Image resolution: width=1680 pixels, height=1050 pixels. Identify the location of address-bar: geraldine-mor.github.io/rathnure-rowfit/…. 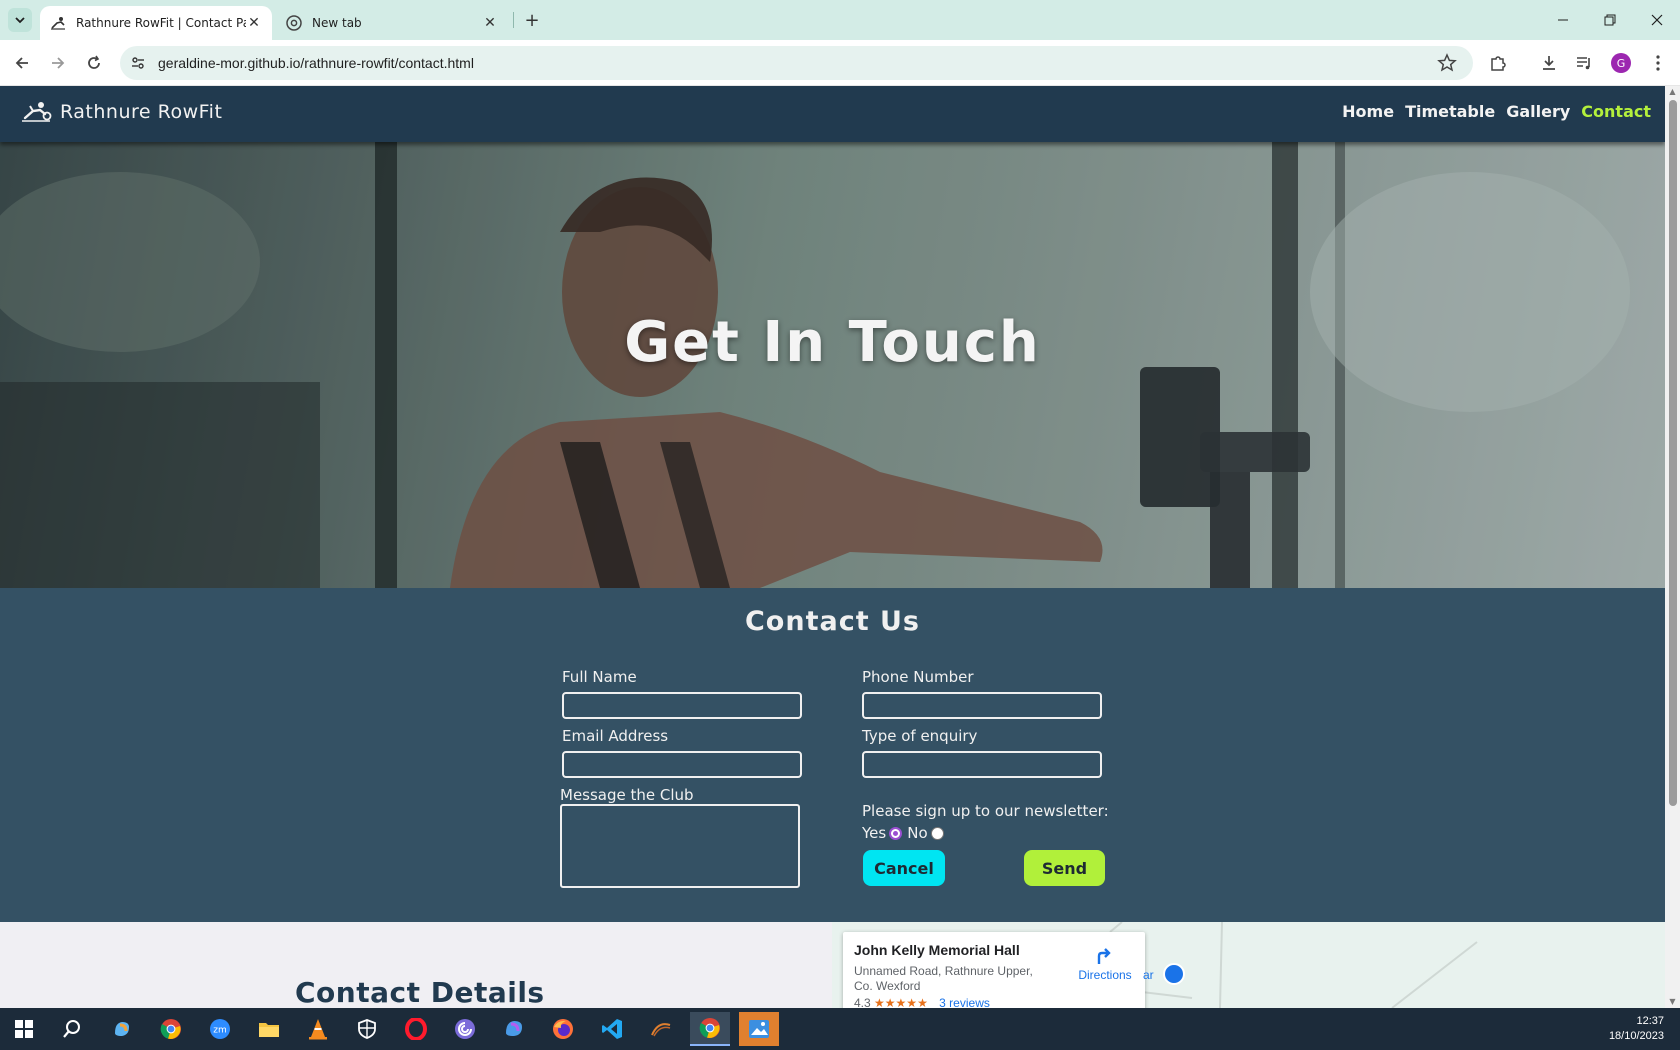
(796, 63).